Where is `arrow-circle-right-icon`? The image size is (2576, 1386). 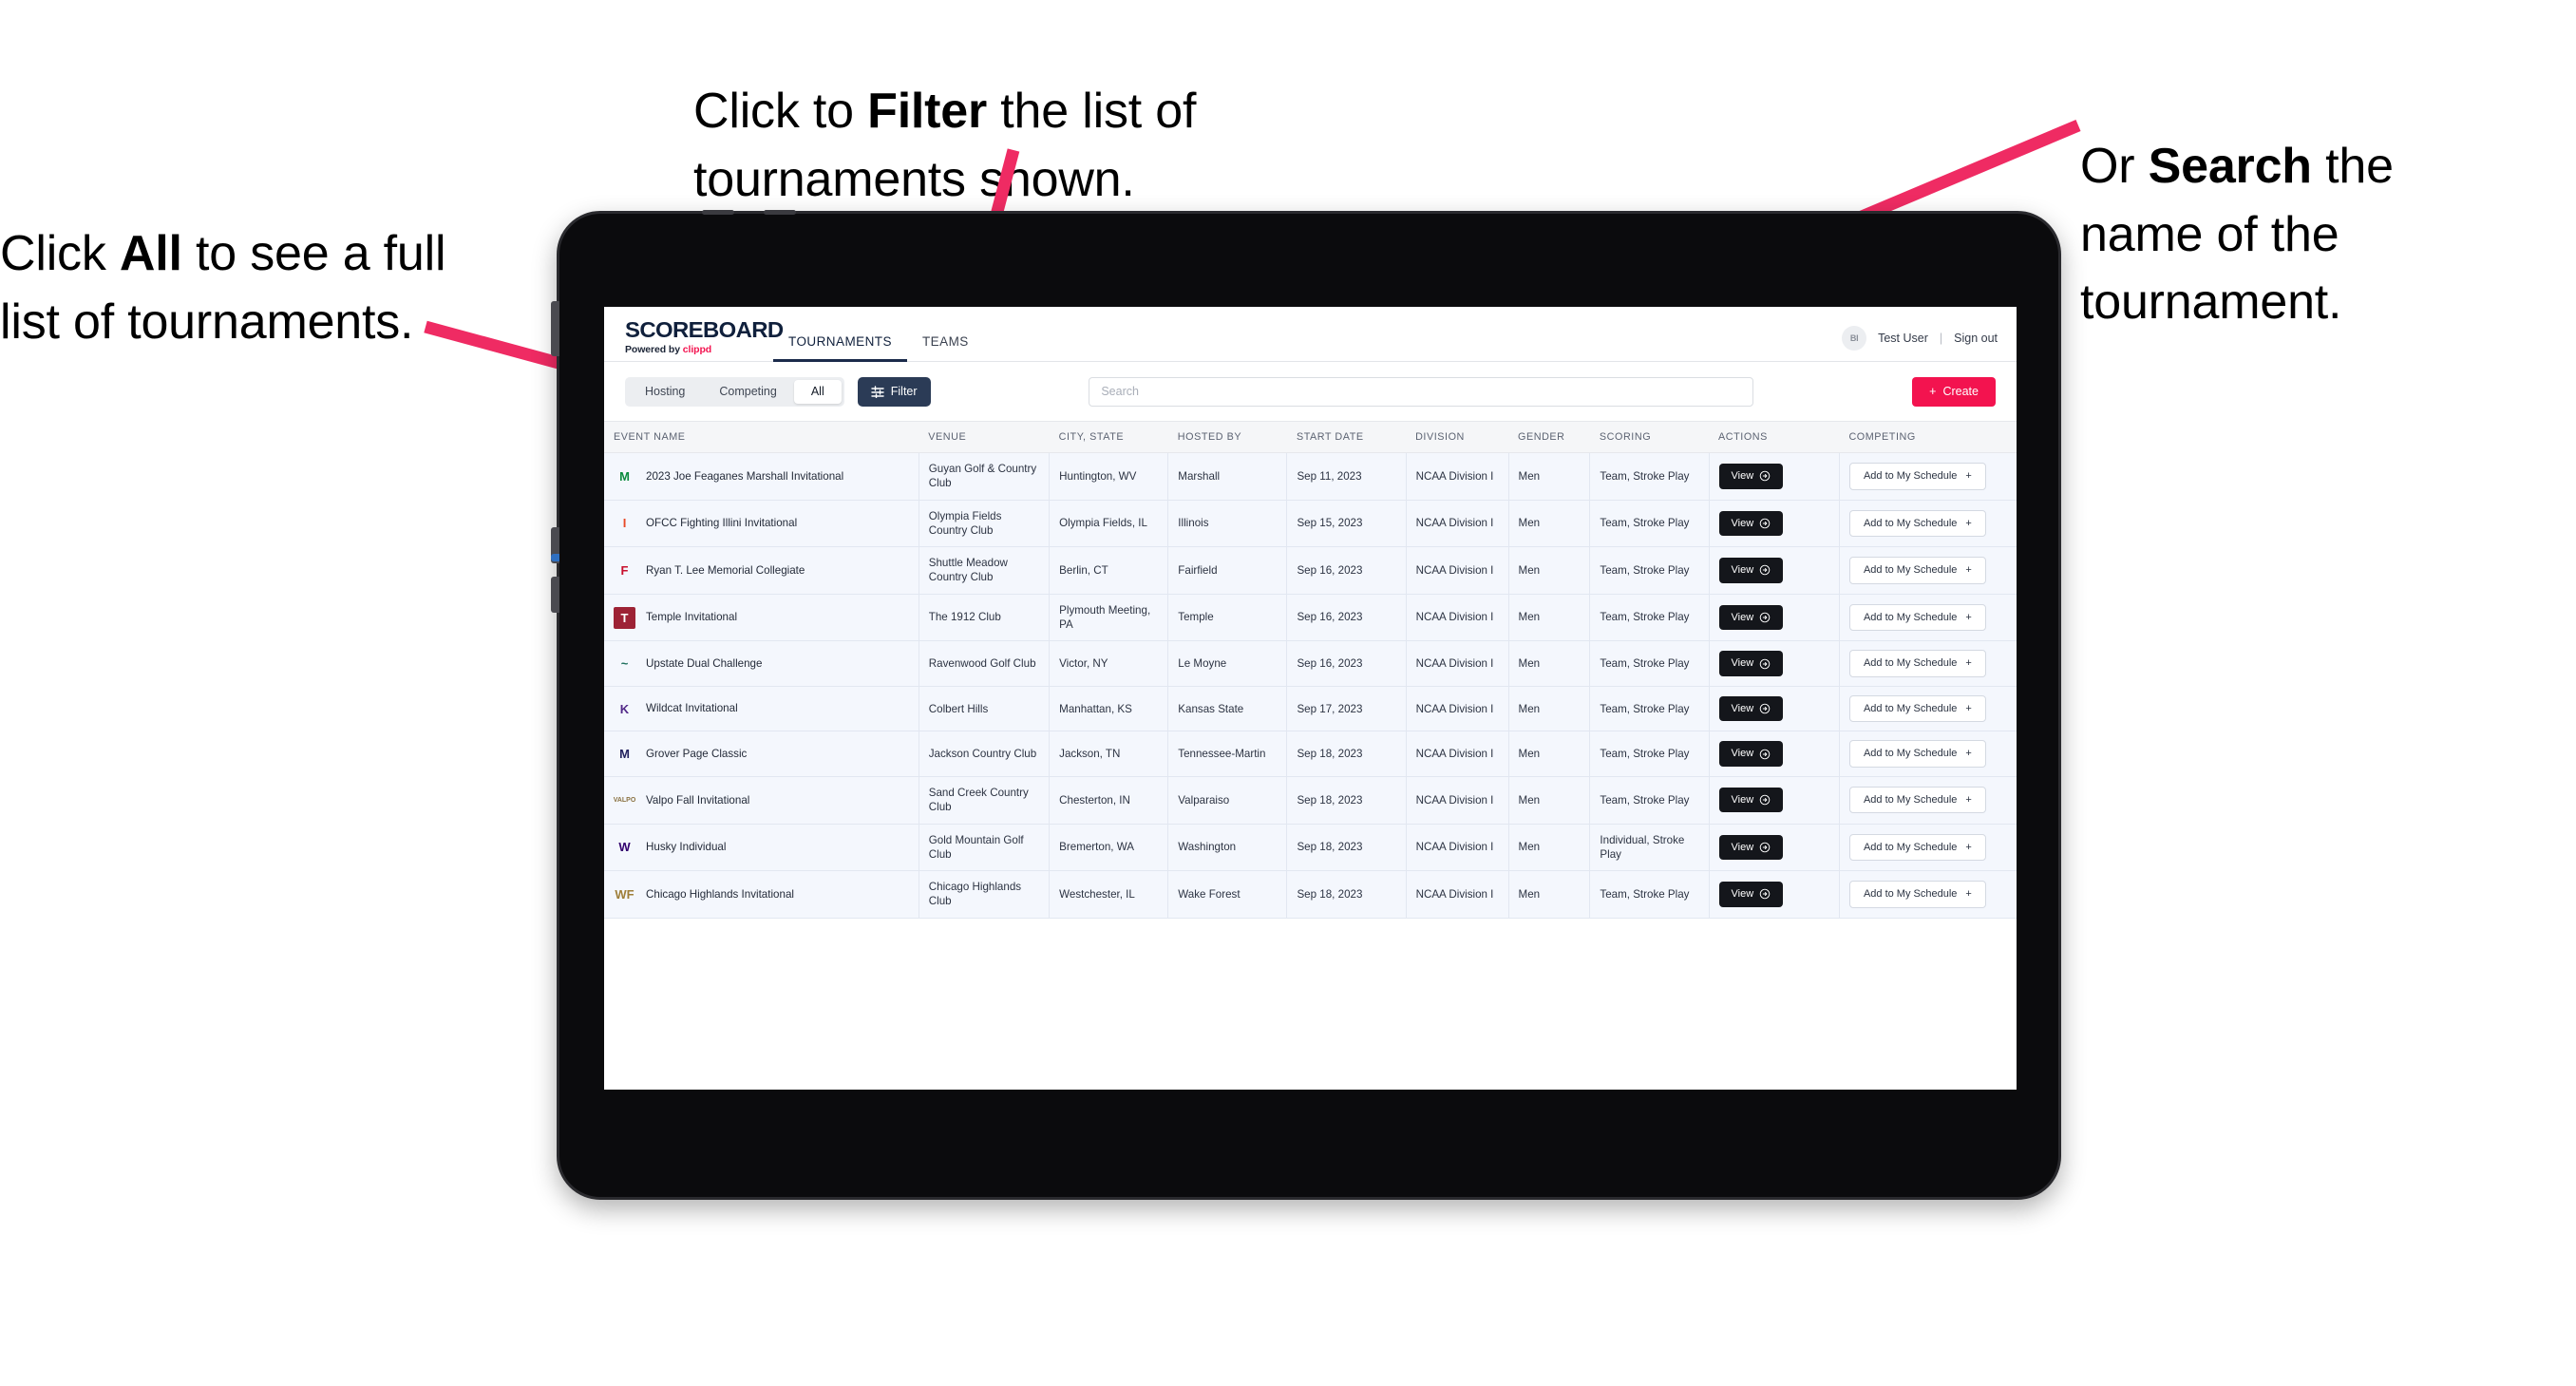 arrow-circle-right-icon is located at coordinates (1765, 663).